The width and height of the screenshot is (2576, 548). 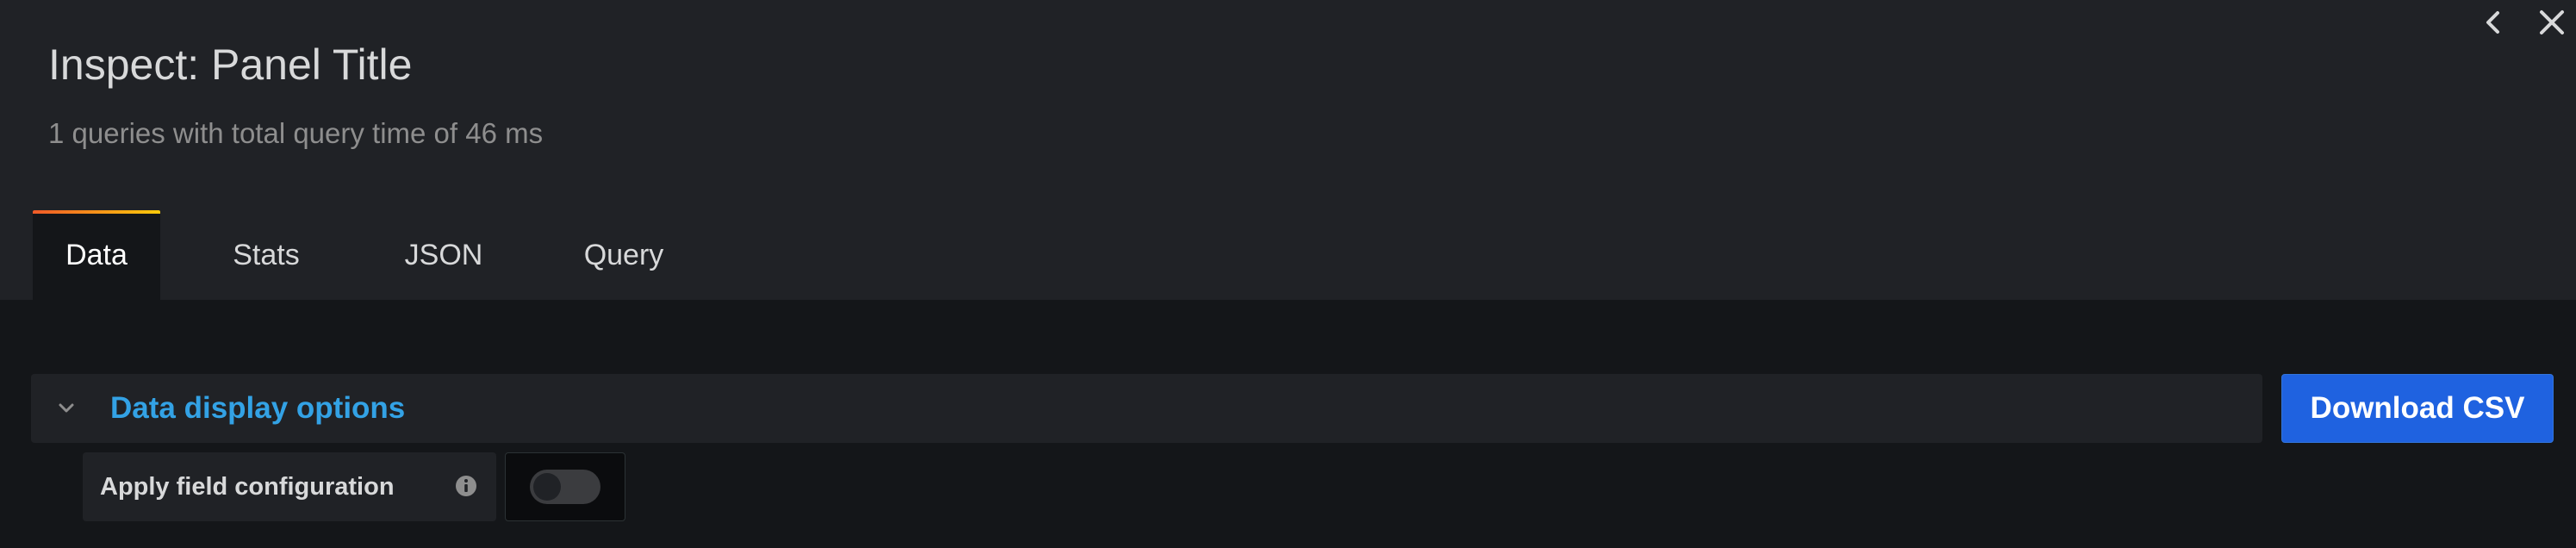 I want to click on query-summary: 1 queries with total query time of 46 ms, so click(x=296, y=133).